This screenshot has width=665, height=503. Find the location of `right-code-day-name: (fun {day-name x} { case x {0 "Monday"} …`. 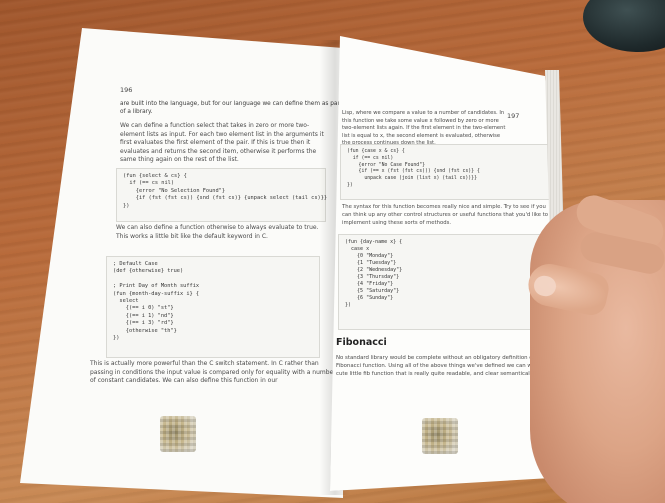

right-code-day-name: (fun {day-name x} { case x {0 "Monday"} … is located at coordinates (449, 282).